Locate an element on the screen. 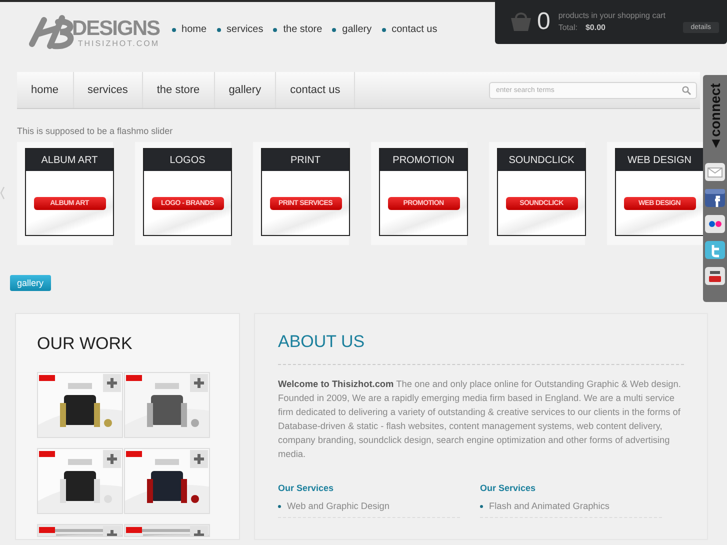 This screenshot has width=727, height=545. card-title: PROMOTION is located at coordinates (423, 160).